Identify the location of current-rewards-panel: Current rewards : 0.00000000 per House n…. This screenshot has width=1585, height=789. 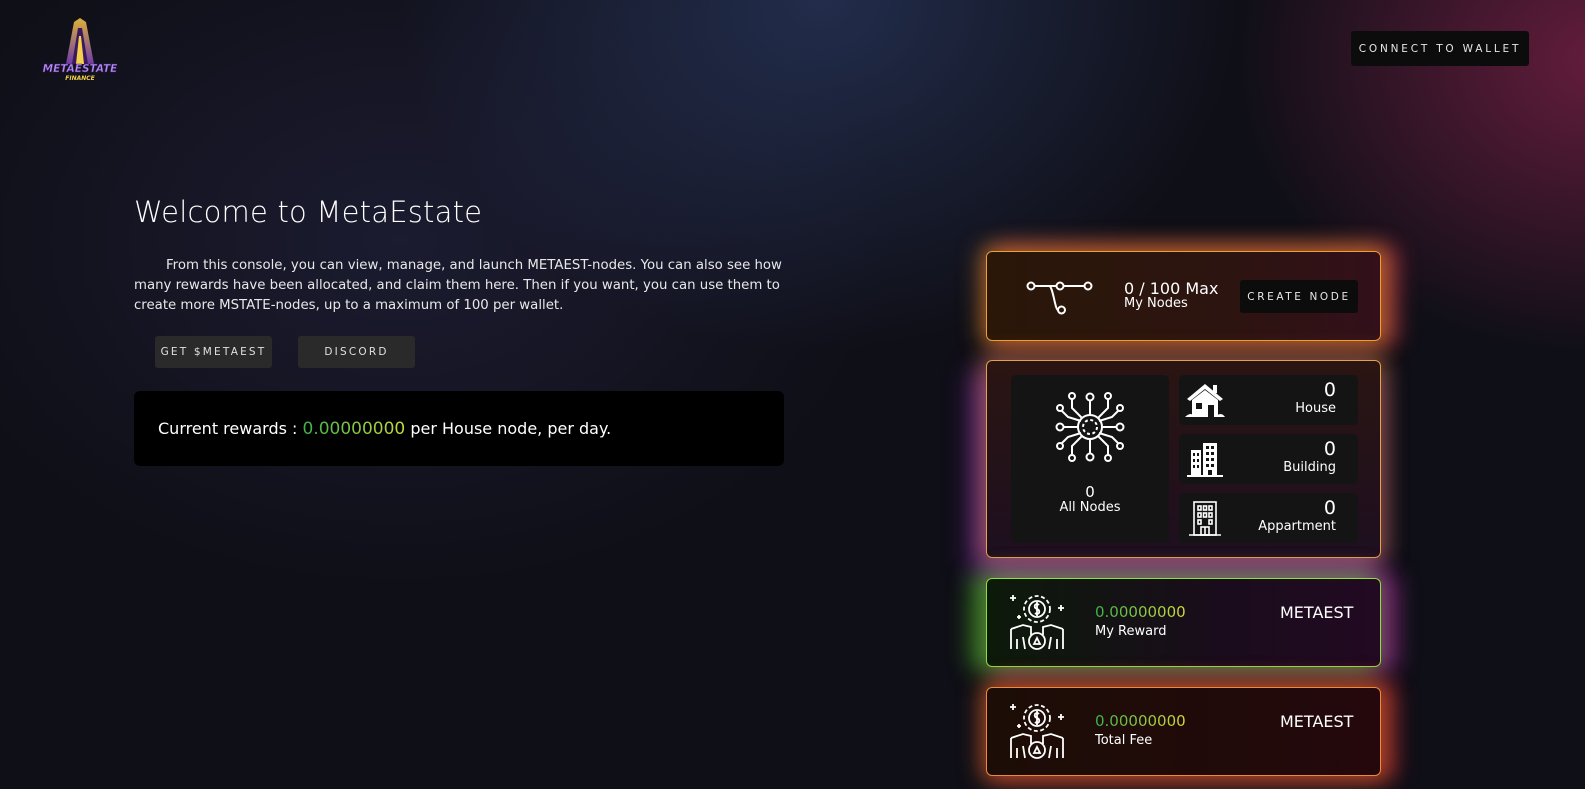
(459, 428).